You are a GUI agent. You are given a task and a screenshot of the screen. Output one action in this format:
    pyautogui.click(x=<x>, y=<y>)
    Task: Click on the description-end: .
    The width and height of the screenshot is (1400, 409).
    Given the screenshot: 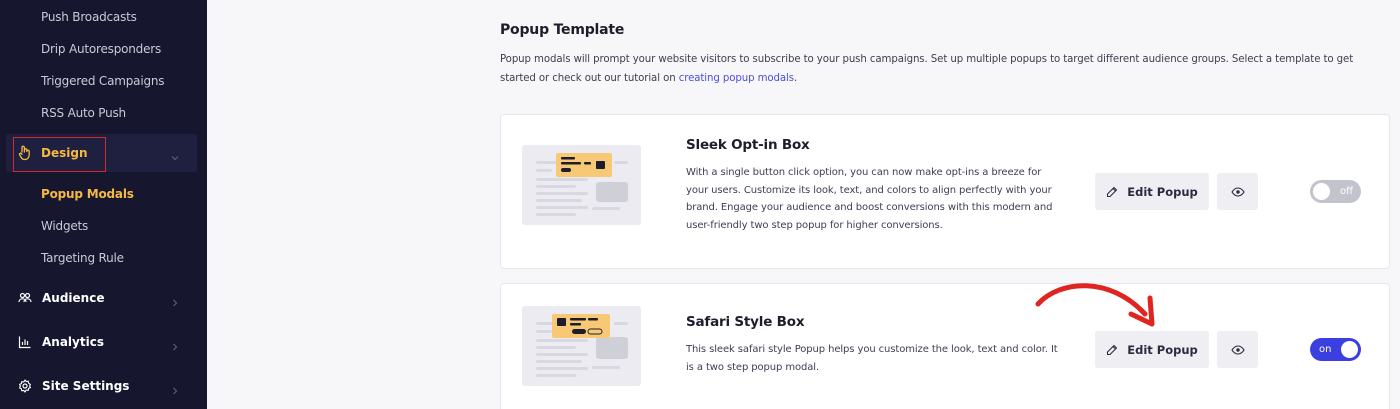 What is the action you would take?
    pyautogui.click(x=796, y=78)
    